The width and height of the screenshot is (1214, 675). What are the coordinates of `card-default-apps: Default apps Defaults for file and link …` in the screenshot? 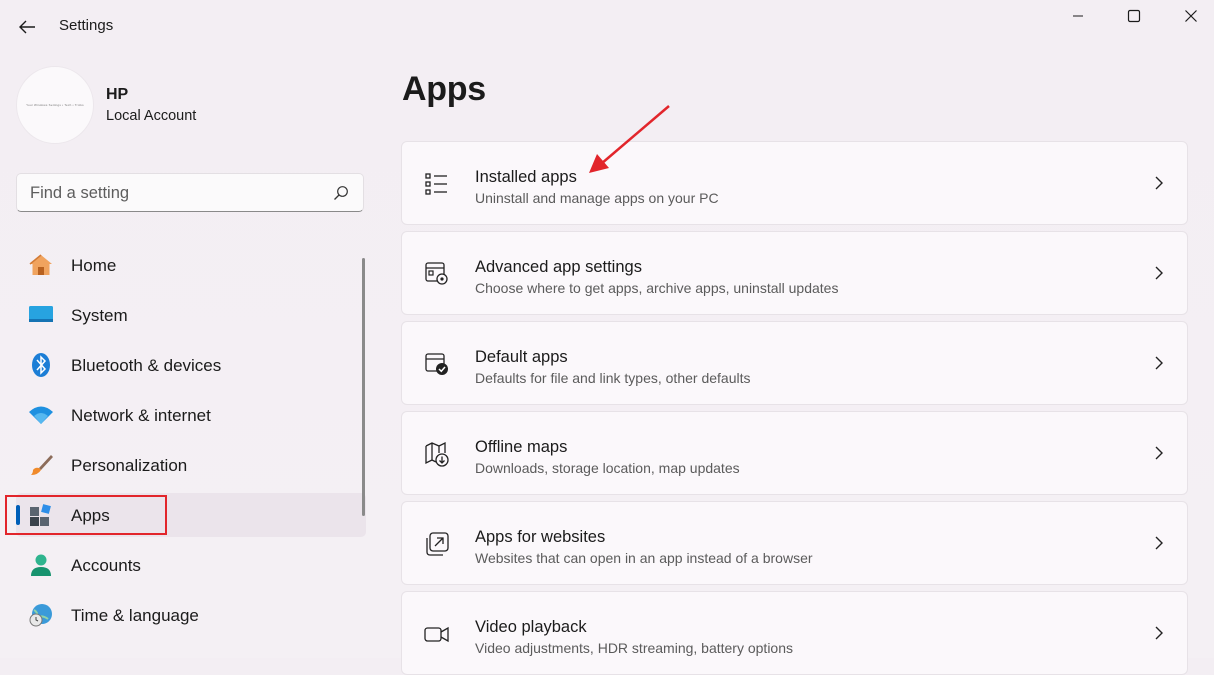 It's located at (794, 363).